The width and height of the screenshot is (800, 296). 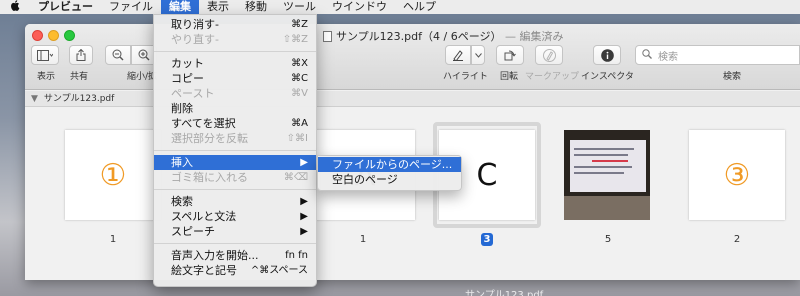 I want to click on highlighter-icon, so click(x=458, y=55).